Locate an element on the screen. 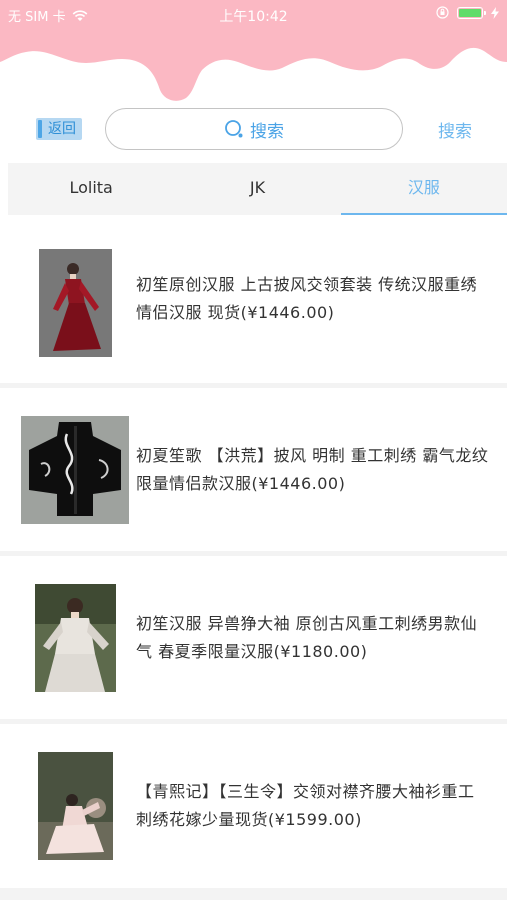 The width and height of the screenshot is (507, 900). orientation-lock-icon is located at coordinates (442, 12).